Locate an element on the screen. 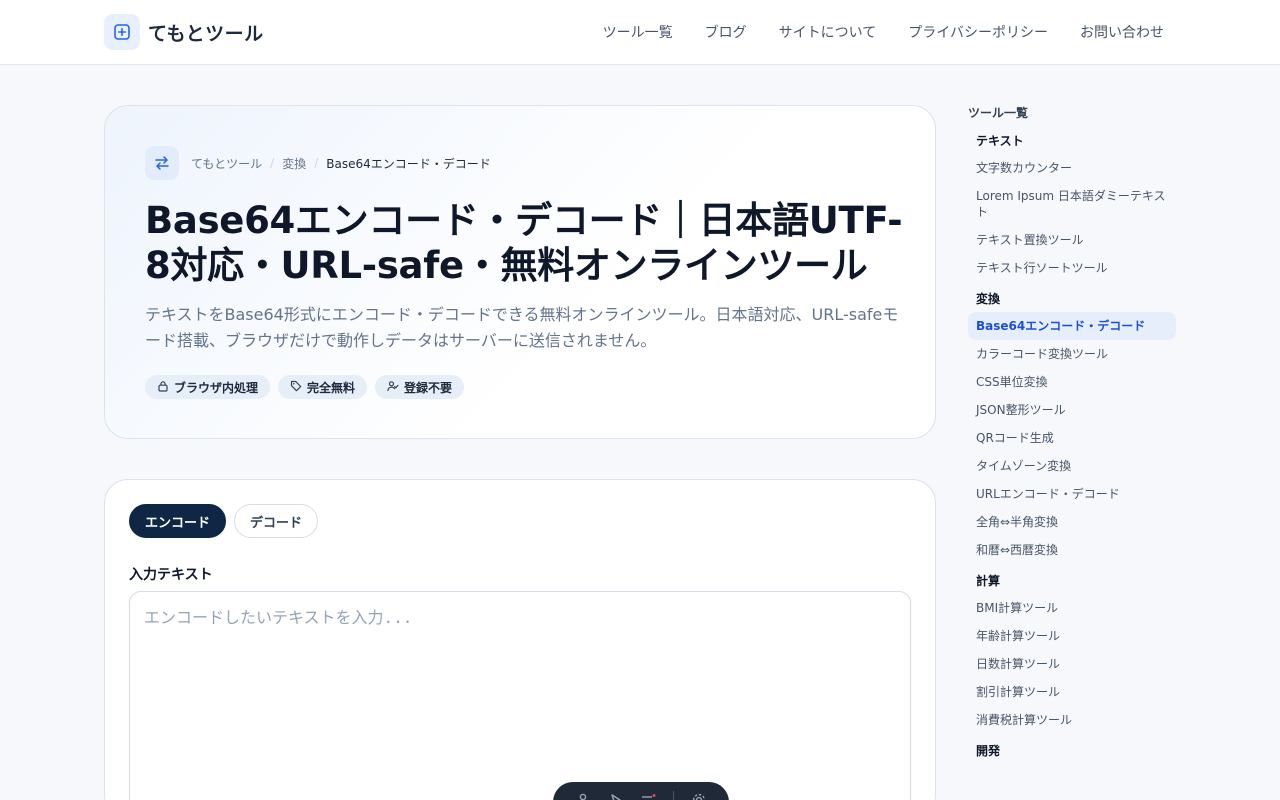 This screenshot has width=1280, height=800. plus-square-icon is located at coordinates (122, 32).